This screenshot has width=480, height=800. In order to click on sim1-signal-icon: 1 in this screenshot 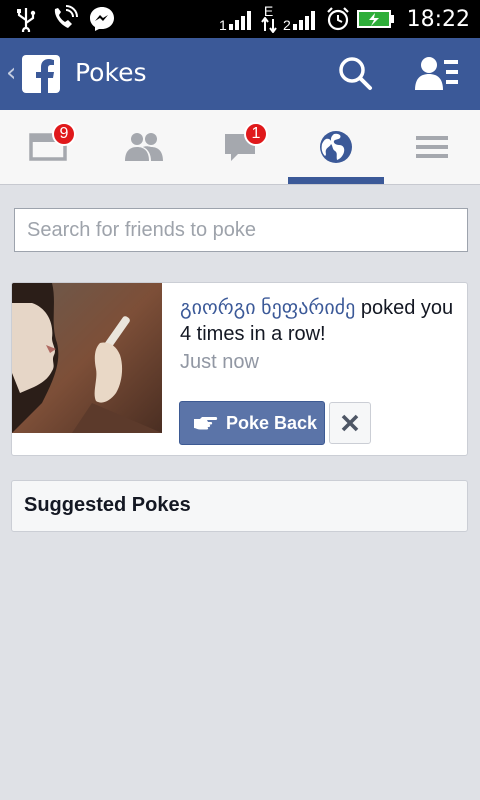, I will do `click(235, 21)`.